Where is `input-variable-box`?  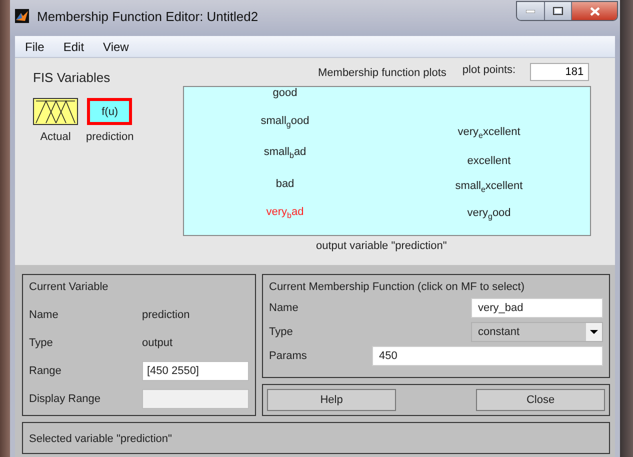 input-variable-box is located at coordinates (55, 111).